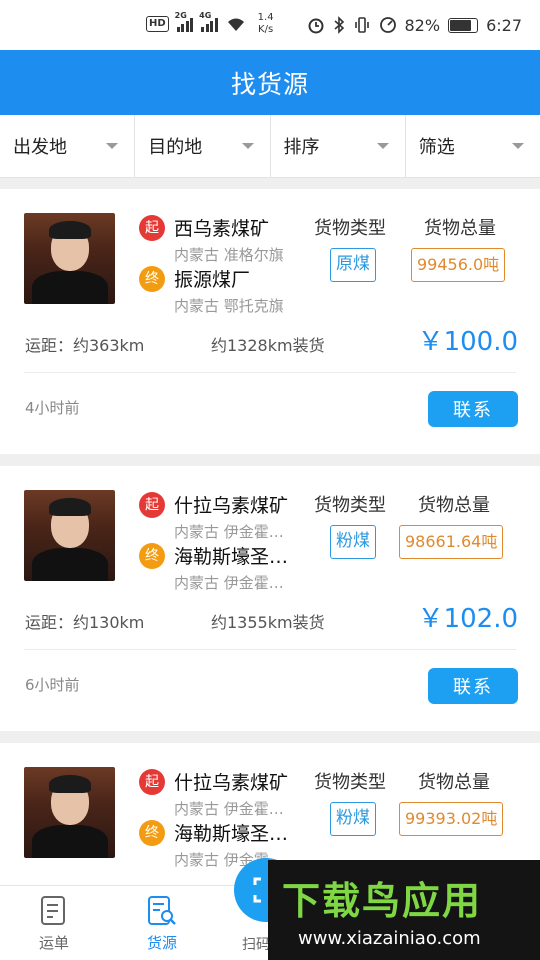 Image resolution: width=540 pixels, height=960 pixels. What do you see at coordinates (268, 622) in the screenshot?
I see `load-distance: 约1355km装货` at bounding box center [268, 622].